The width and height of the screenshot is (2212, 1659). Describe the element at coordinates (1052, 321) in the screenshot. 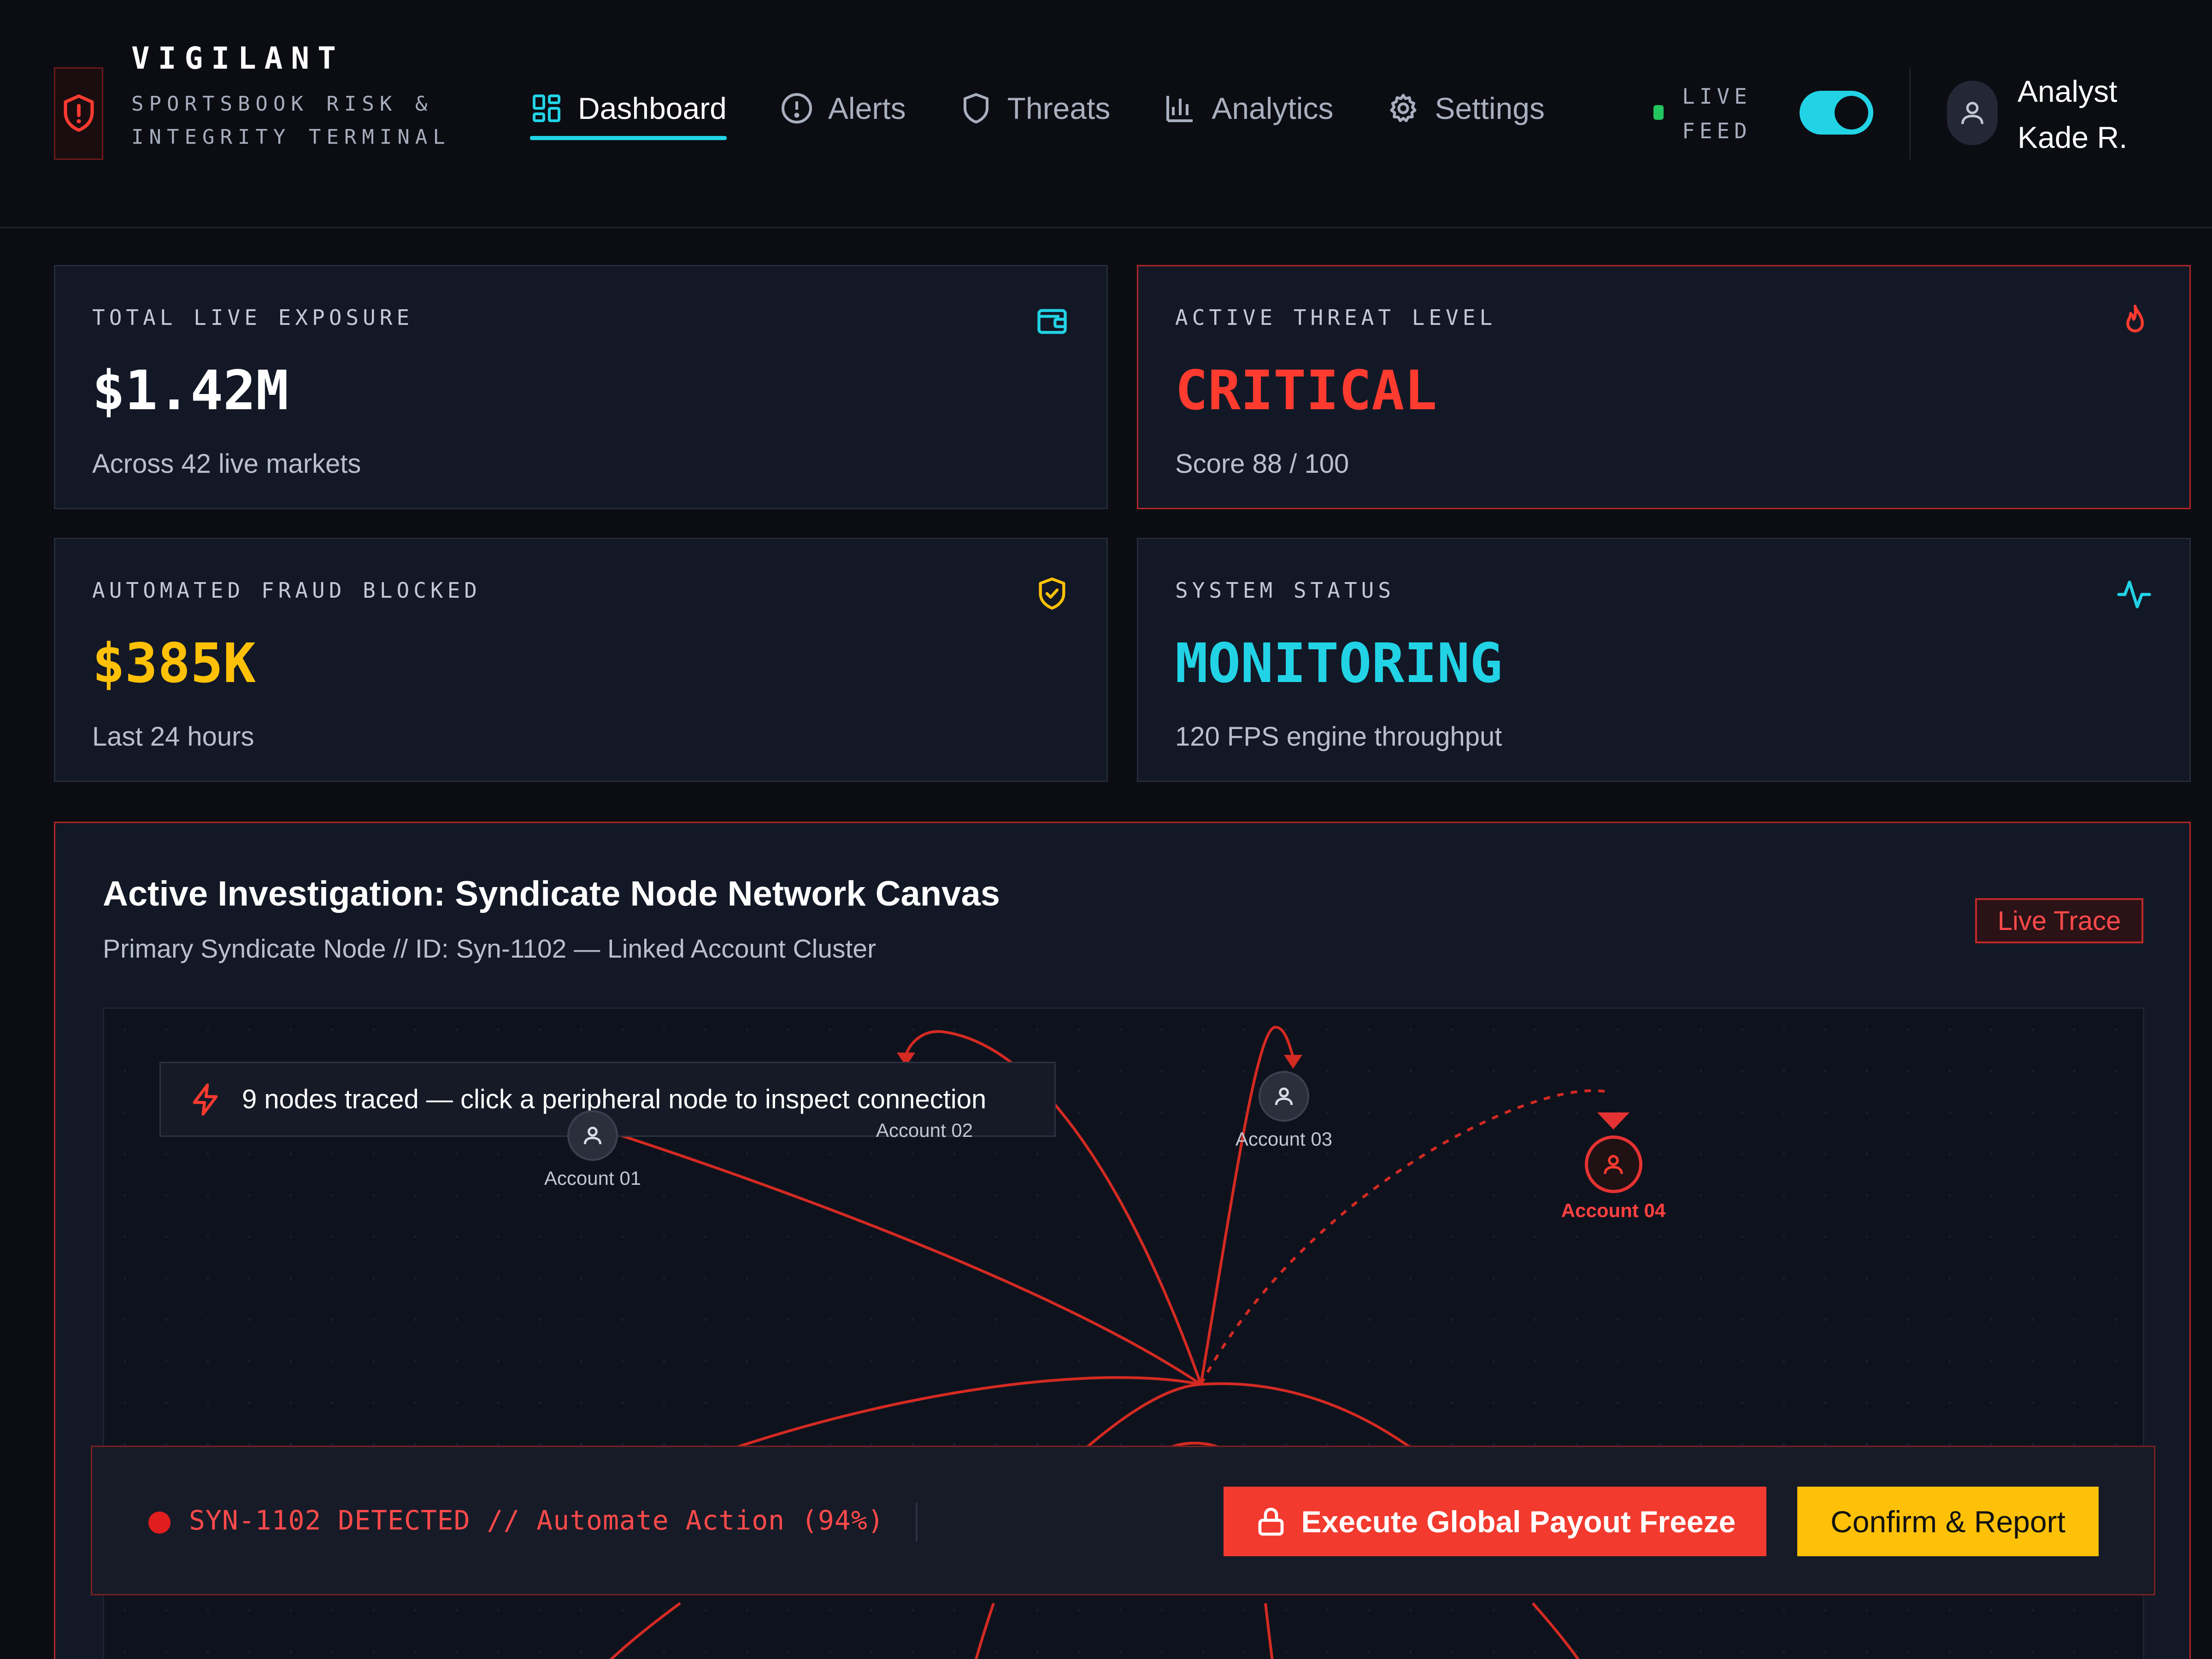

I see `wallet-icon` at that location.